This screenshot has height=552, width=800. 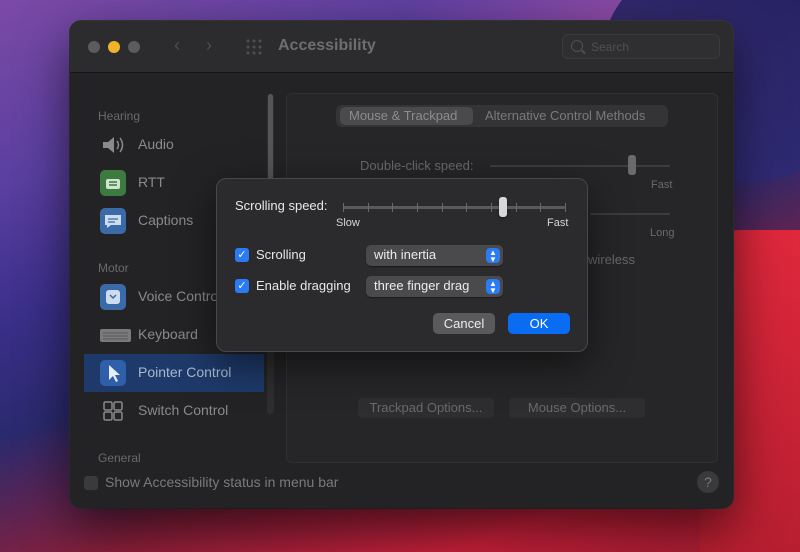 What do you see at coordinates (539, 323) in the screenshot?
I see `ok-button: OK` at bounding box center [539, 323].